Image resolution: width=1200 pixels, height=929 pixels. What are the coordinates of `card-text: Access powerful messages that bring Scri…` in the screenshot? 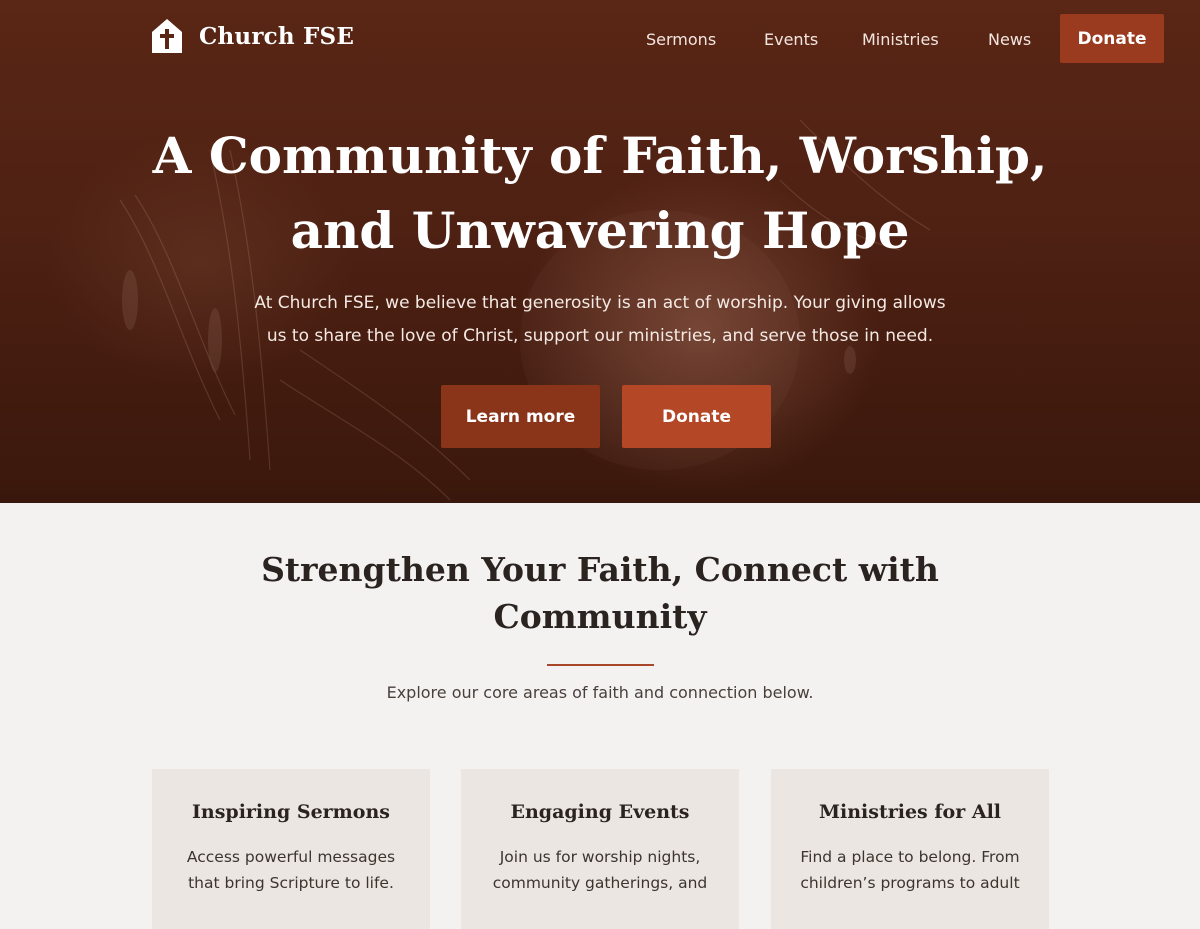 It's located at (291, 870).